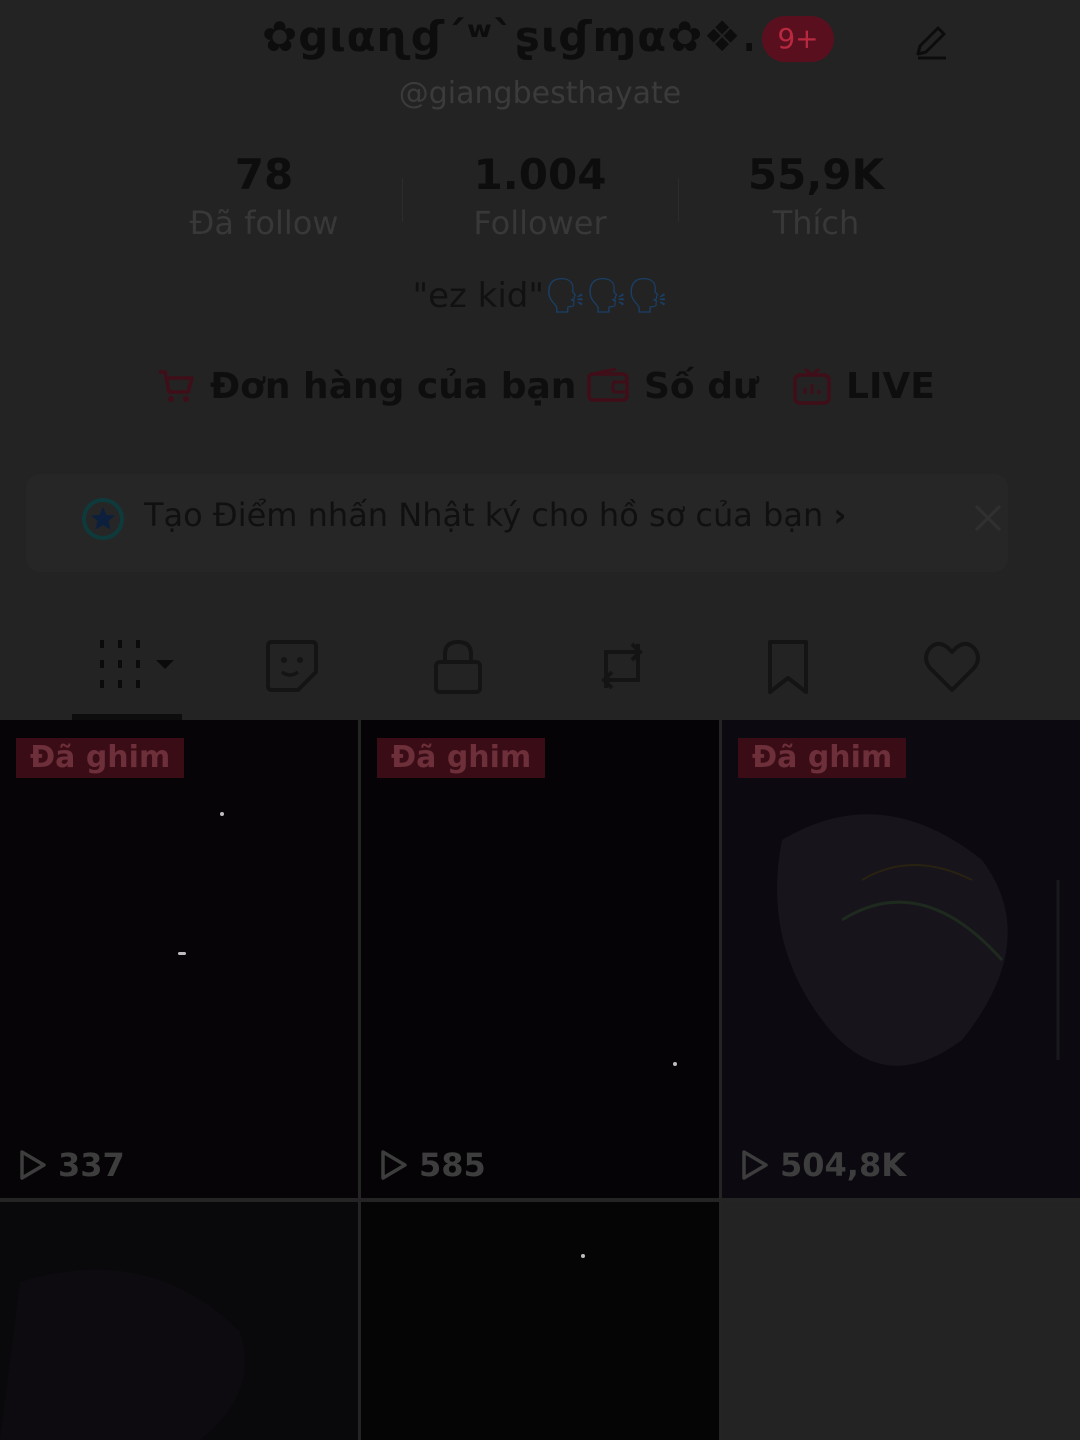  What do you see at coordinates (812, 386) in the screenshot?
I see `live-tv-icon` at bounding box center [812, 386].